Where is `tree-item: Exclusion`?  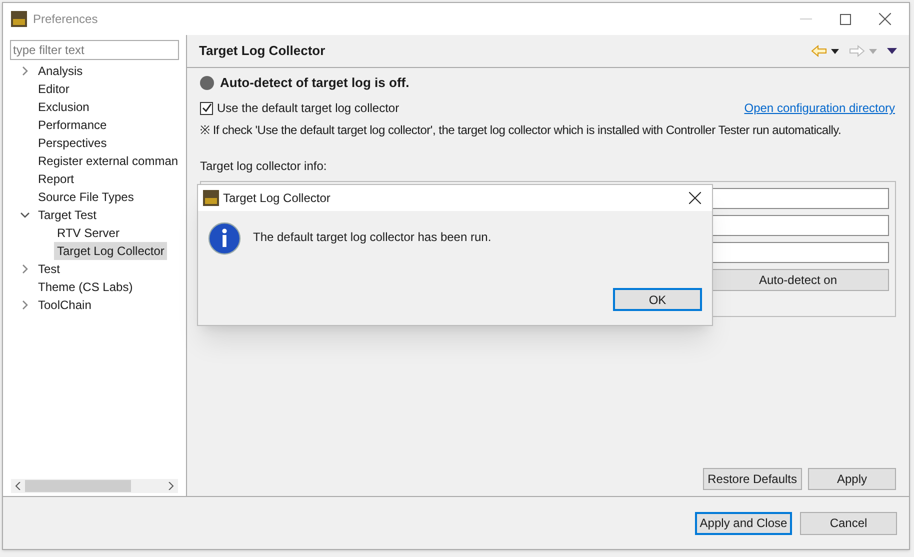
tree-item: Exclusion is located at coordinates (63, 107).